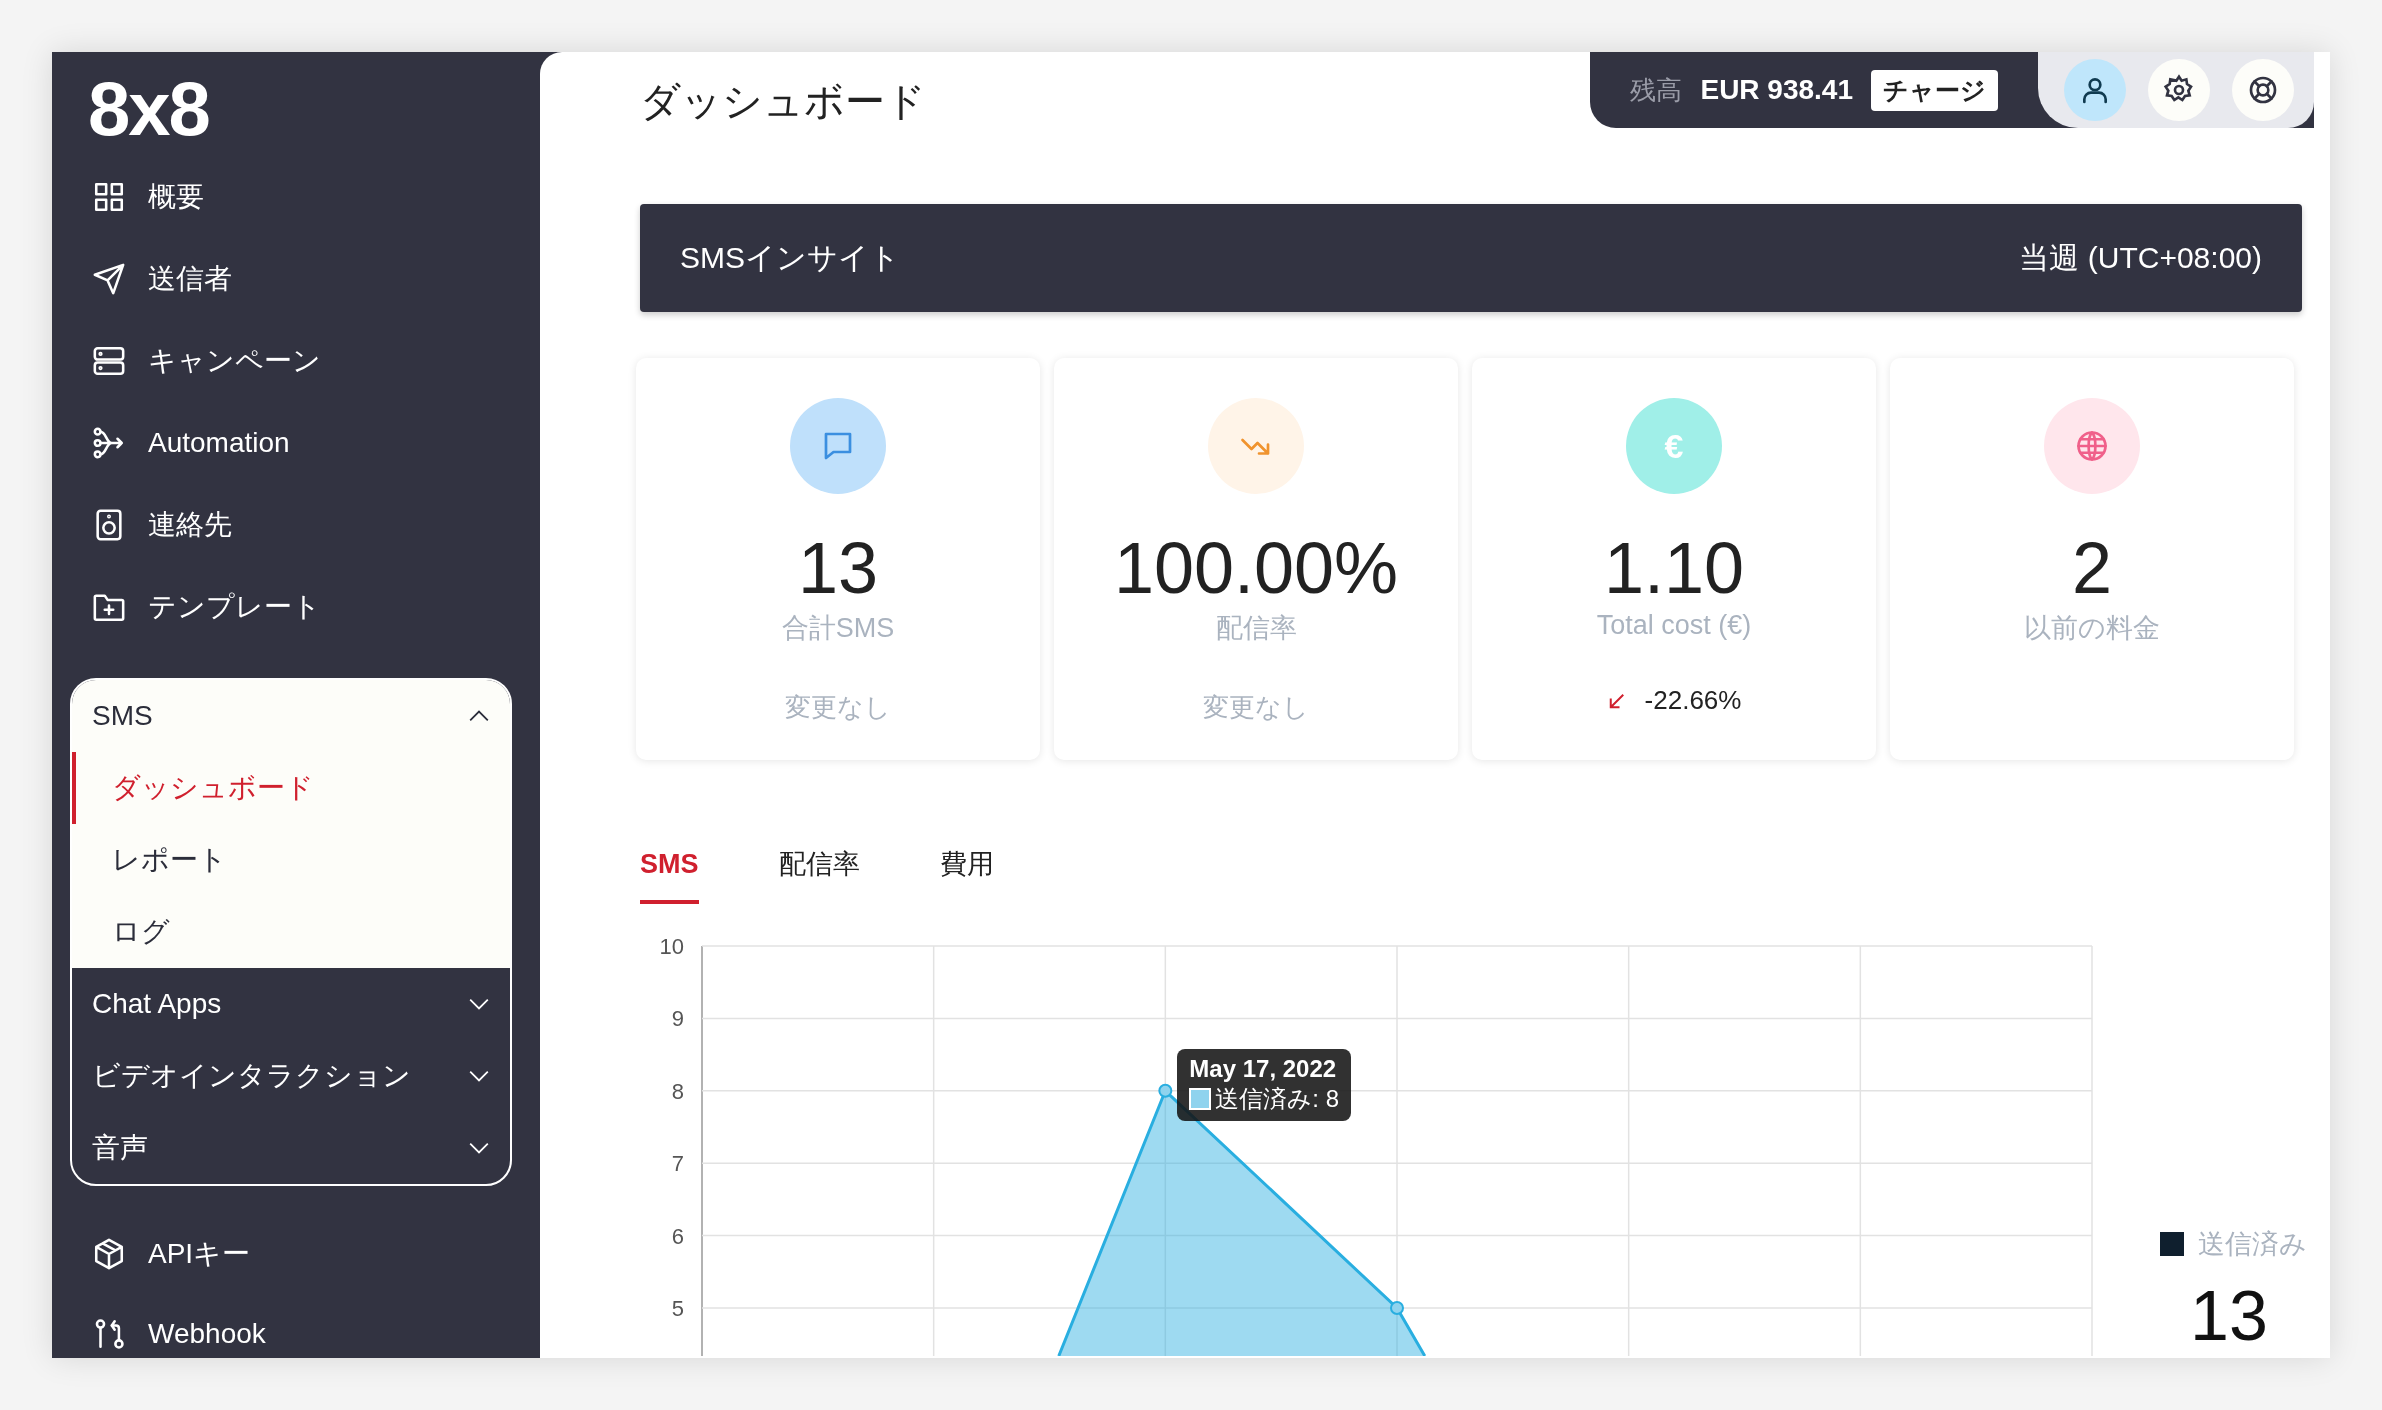  Describe the element at coordinates (671, 946) in the screenshot. I see `y-tick-label: 10` at that location.